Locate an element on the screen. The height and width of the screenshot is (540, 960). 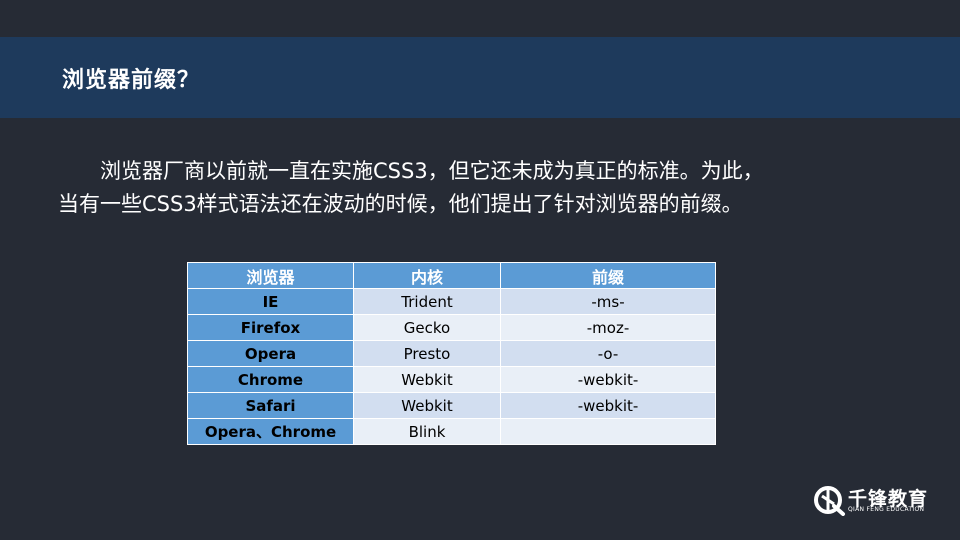
table-header-row: 浏览器 内核 前缀 is located at coordinates (451, 275).